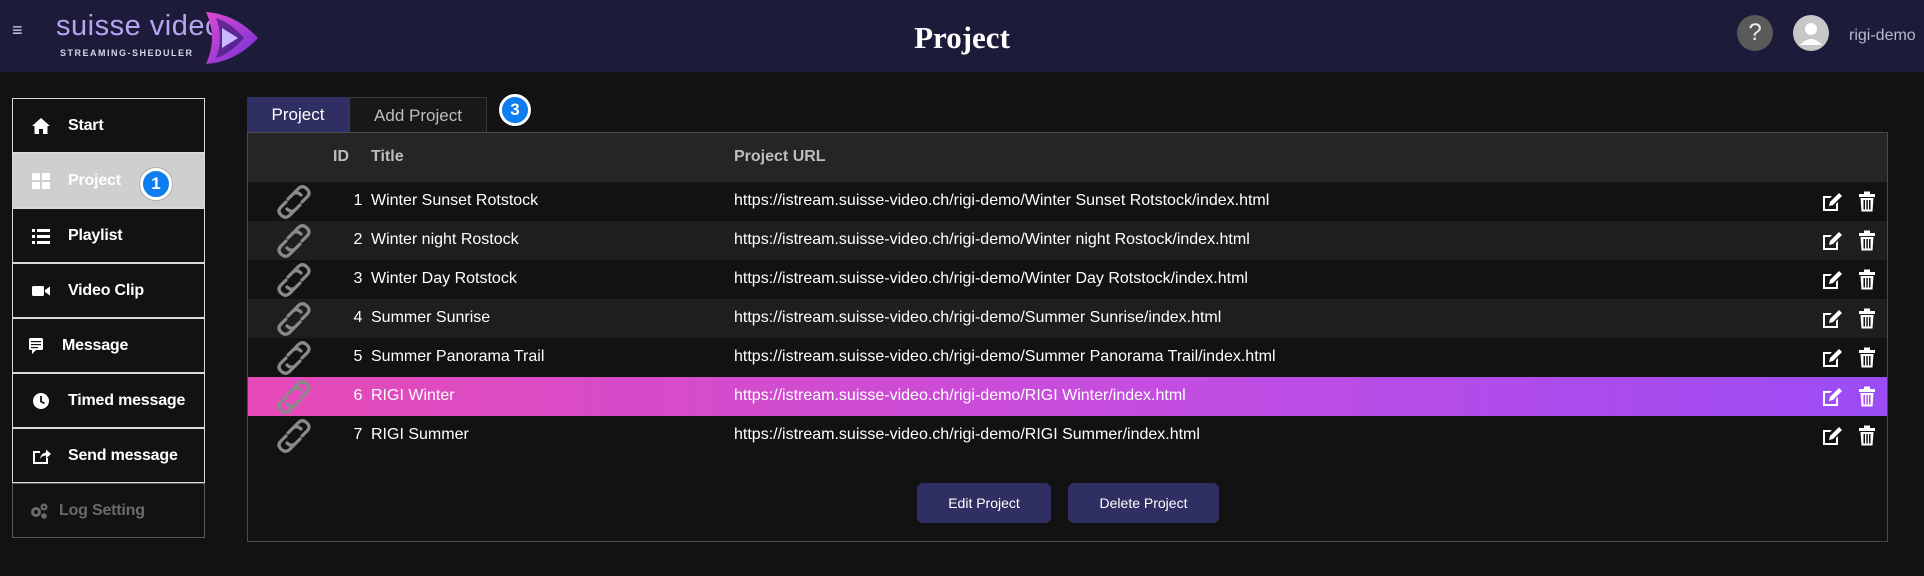 Image resolution: width=1924 pixels, height=576 pixels. Describe the element at coordinates (123, 455) in the screenshot. I see `sidebar-item-label: Send message` at that location.